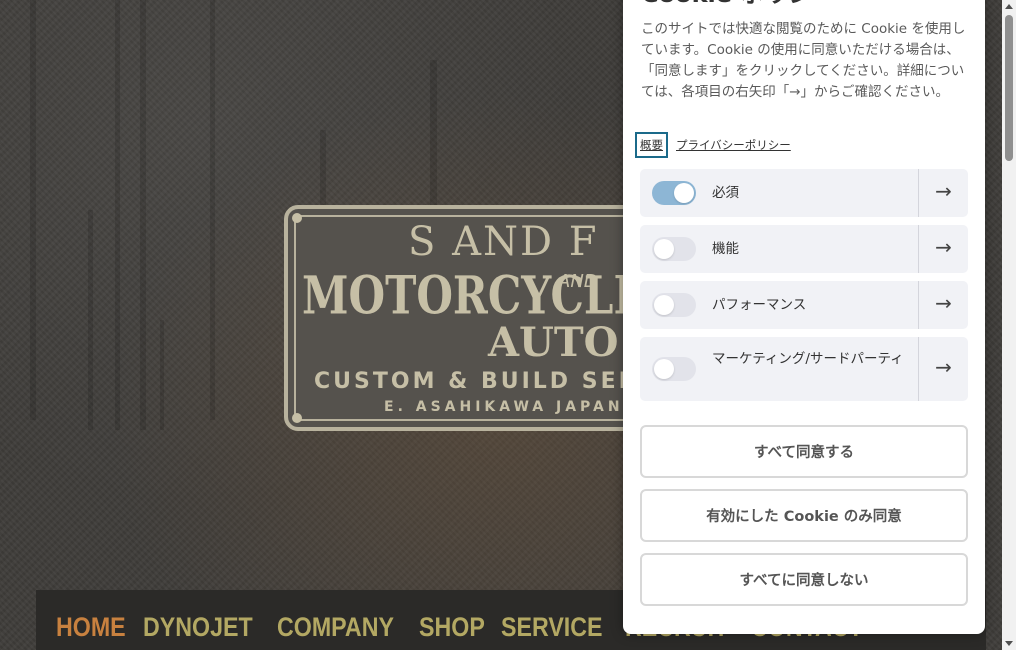 This screenshot has height=650, width=1016. What do you see at coordinates (674, 305) in the screenshot?
I see `performance-toggle` at bounding box center [674, 305].